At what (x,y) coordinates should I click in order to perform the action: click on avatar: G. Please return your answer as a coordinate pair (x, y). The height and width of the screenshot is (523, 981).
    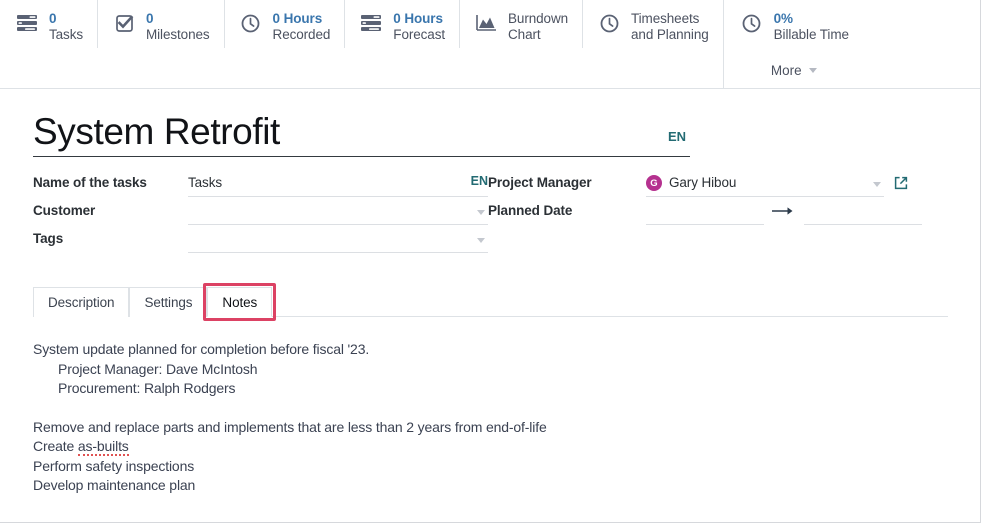
    Looking at the image, I should click on (654, 183).